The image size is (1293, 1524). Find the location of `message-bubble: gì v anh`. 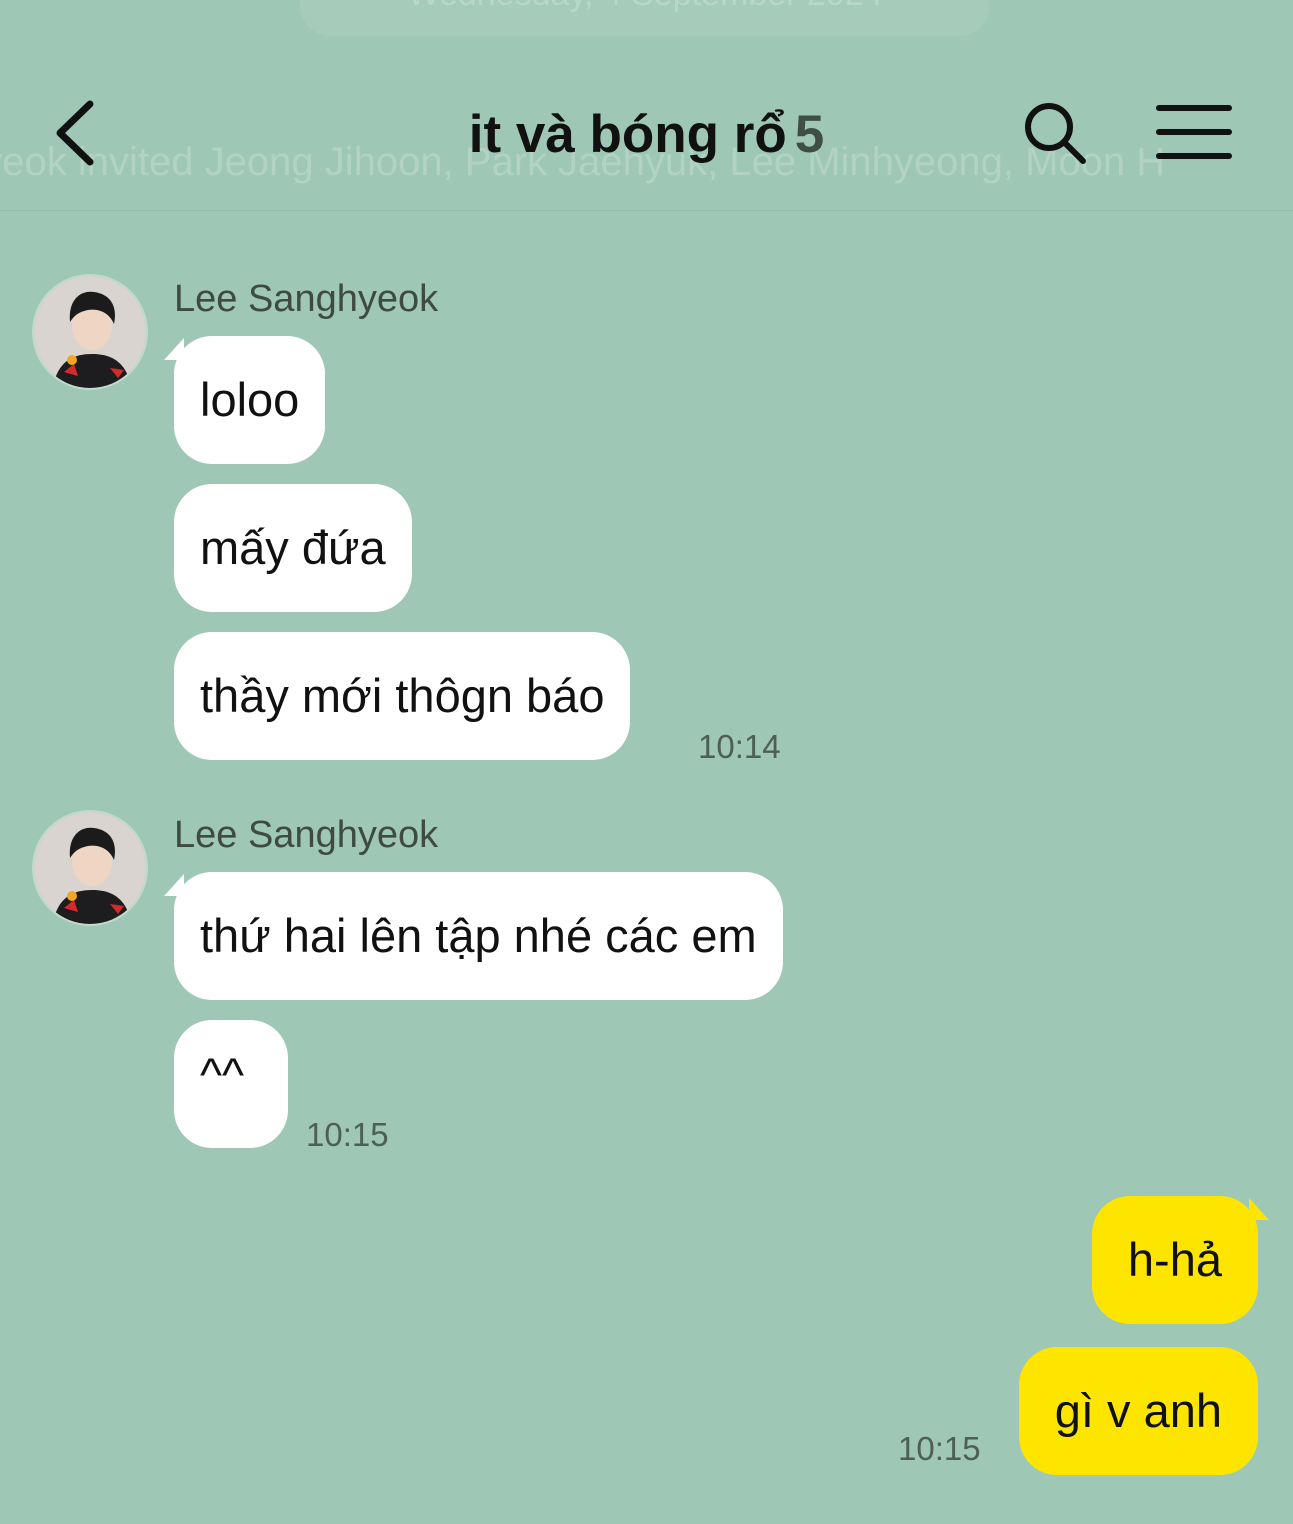

message-bubble: gì v anh is located at coordinates (1138, 1411).